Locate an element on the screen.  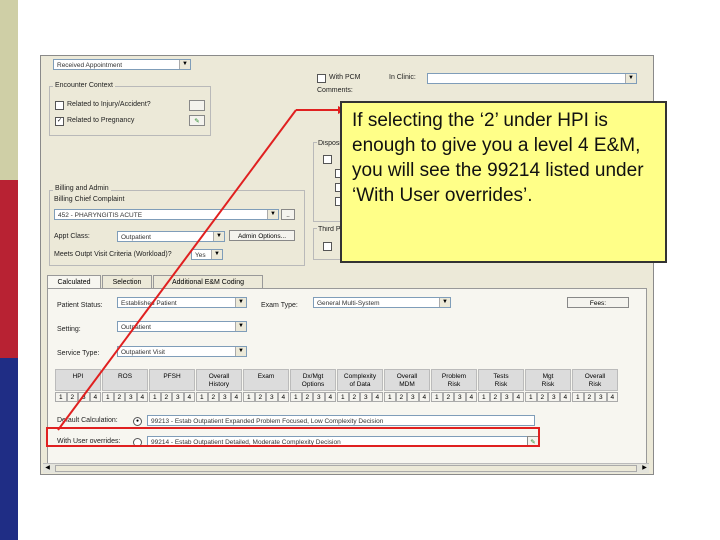
grid-header-4: Exam is located at coordinates (266, 380).